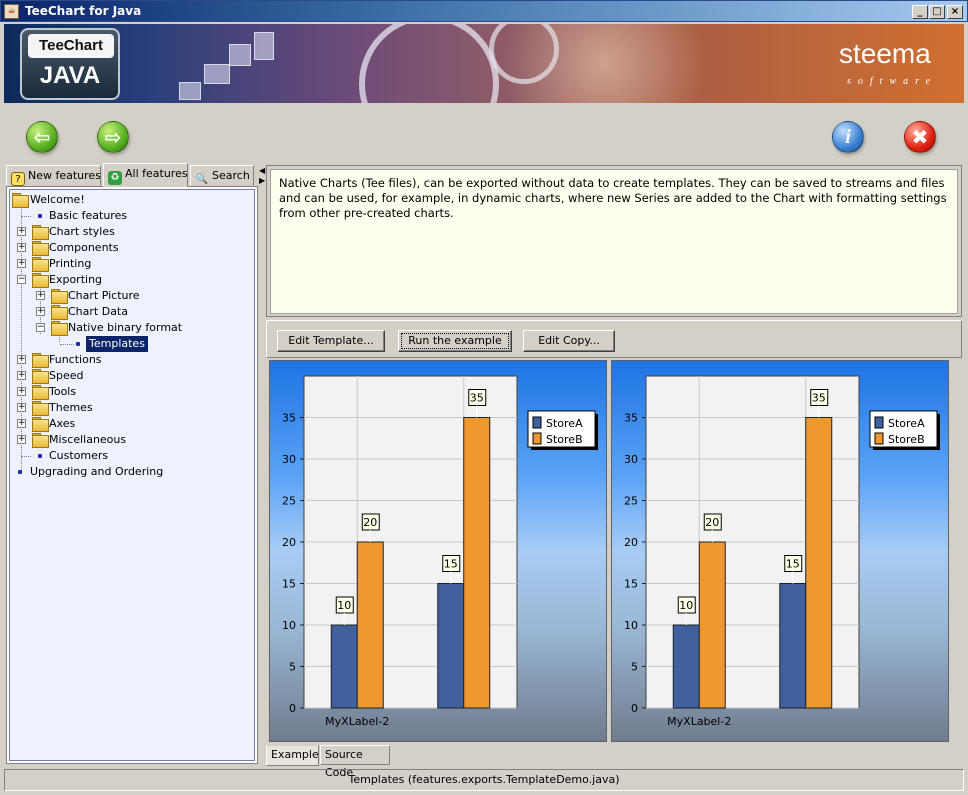 The width and height of the screenshot is (968, 795). I want to click on tree-item-miscellaneous: + Miscellaneous, so click(112, 440).